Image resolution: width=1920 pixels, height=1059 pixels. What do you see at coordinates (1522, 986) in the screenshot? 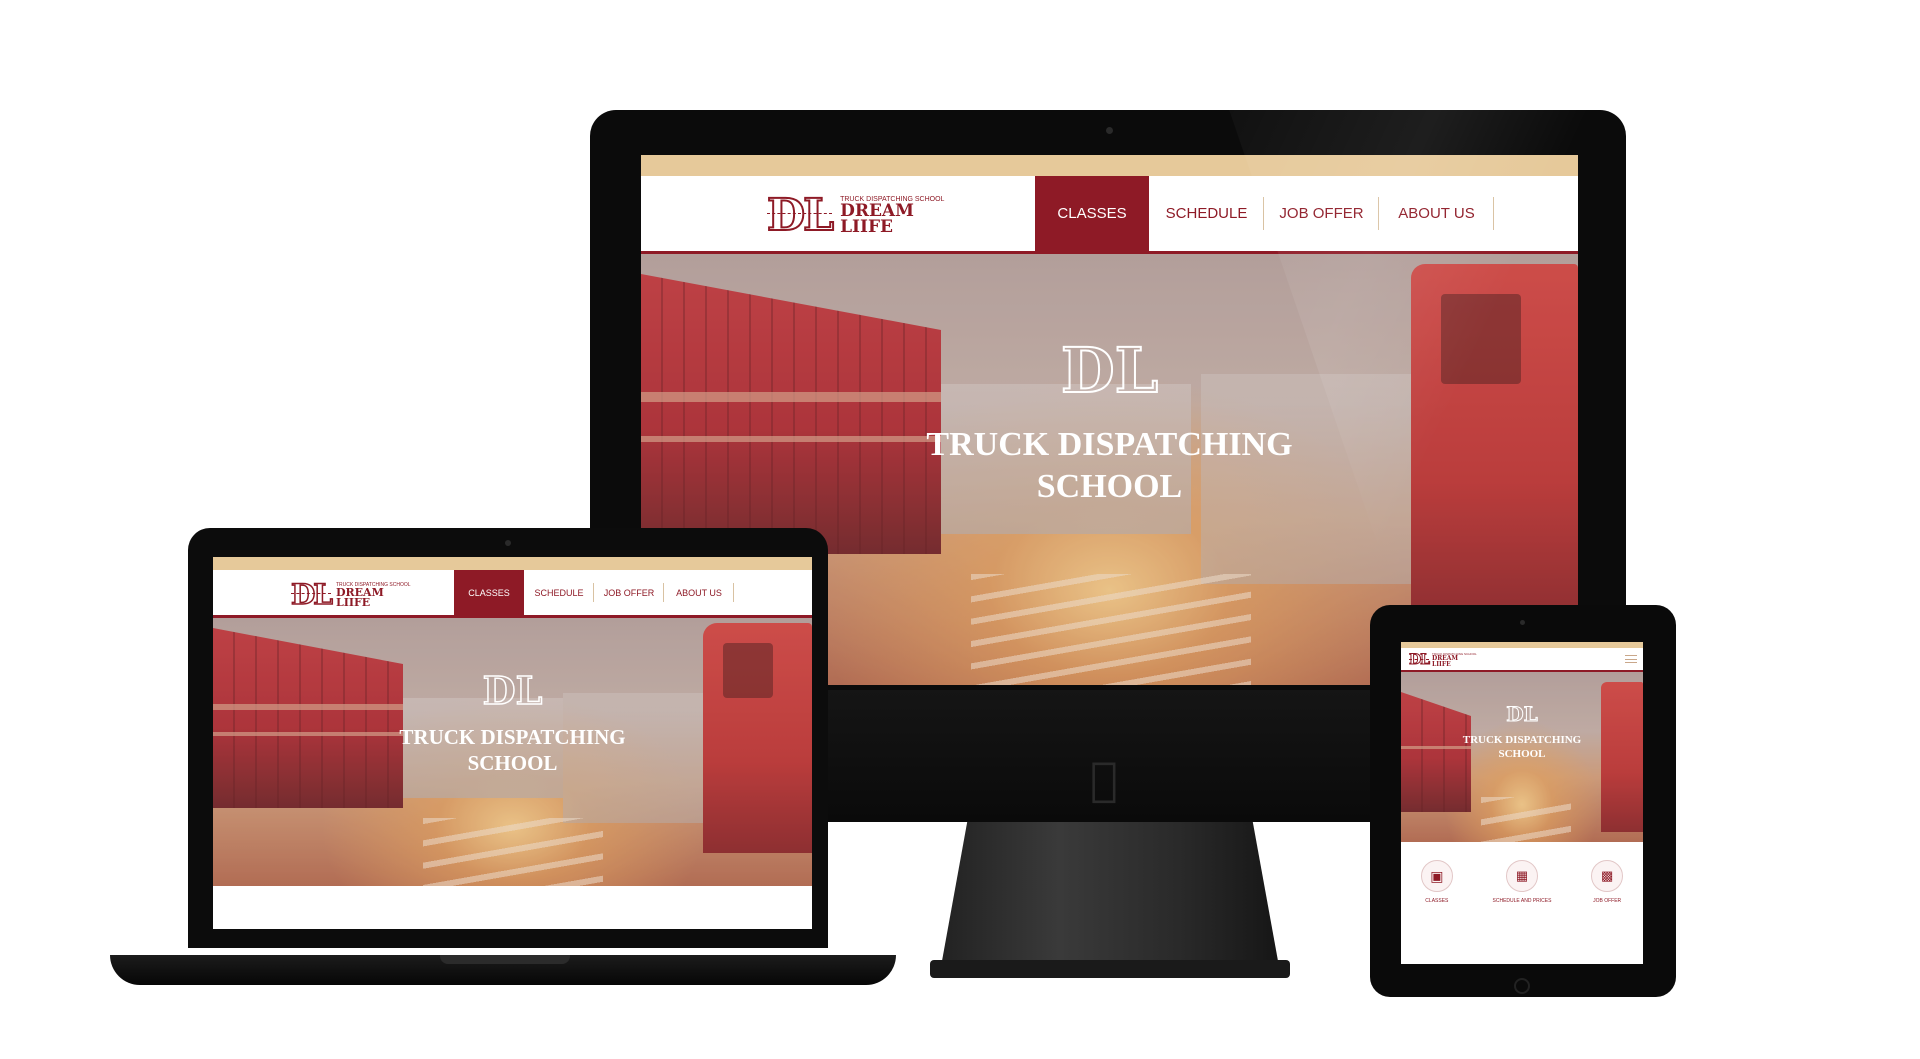
I see `home-button` at bounding box center [1522, 986].